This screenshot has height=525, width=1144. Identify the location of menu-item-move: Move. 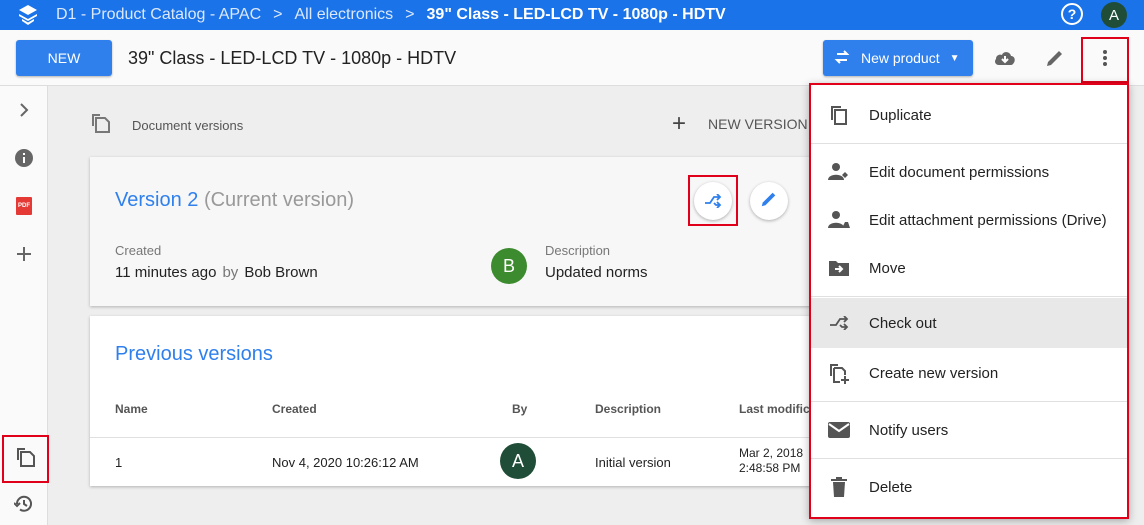
(969, 268).